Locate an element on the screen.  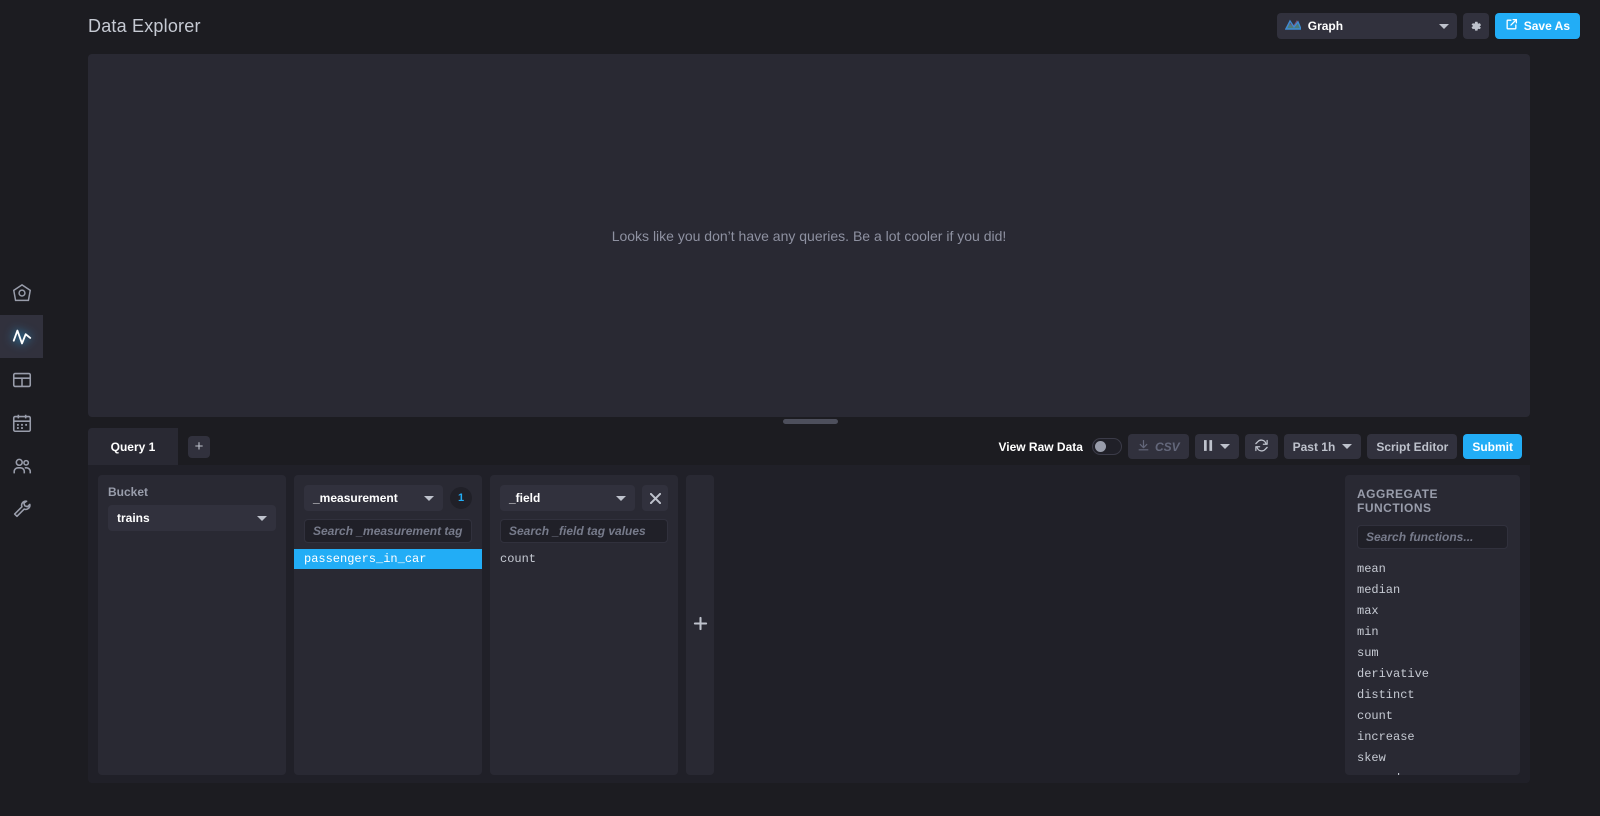
header-actions: Graph Save As is located at coordinates (1428, 26).